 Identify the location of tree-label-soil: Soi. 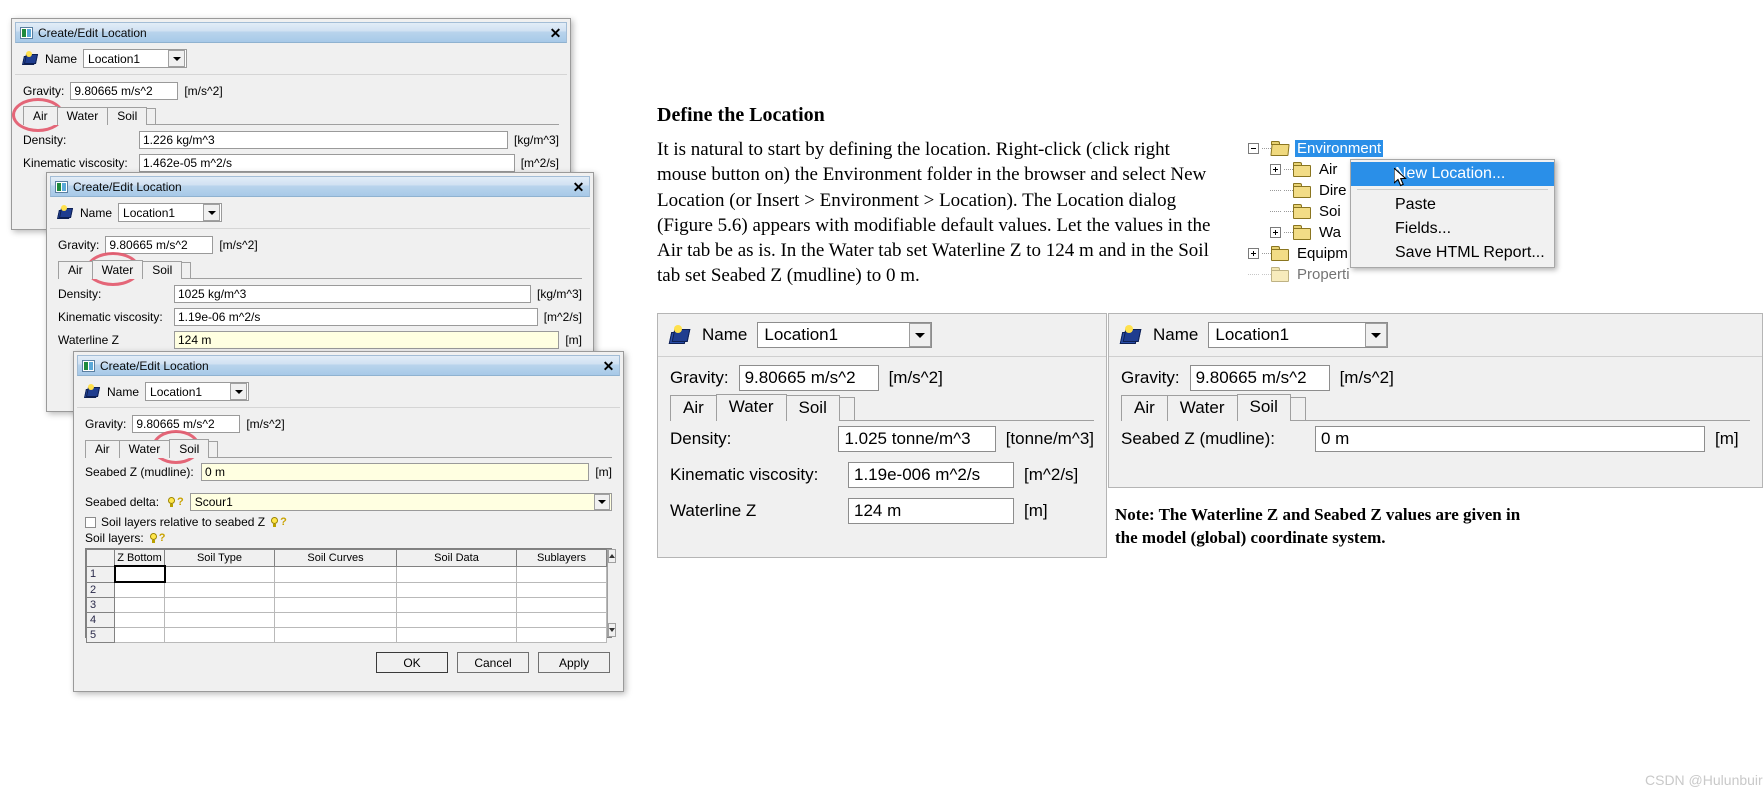
(1330, 211).